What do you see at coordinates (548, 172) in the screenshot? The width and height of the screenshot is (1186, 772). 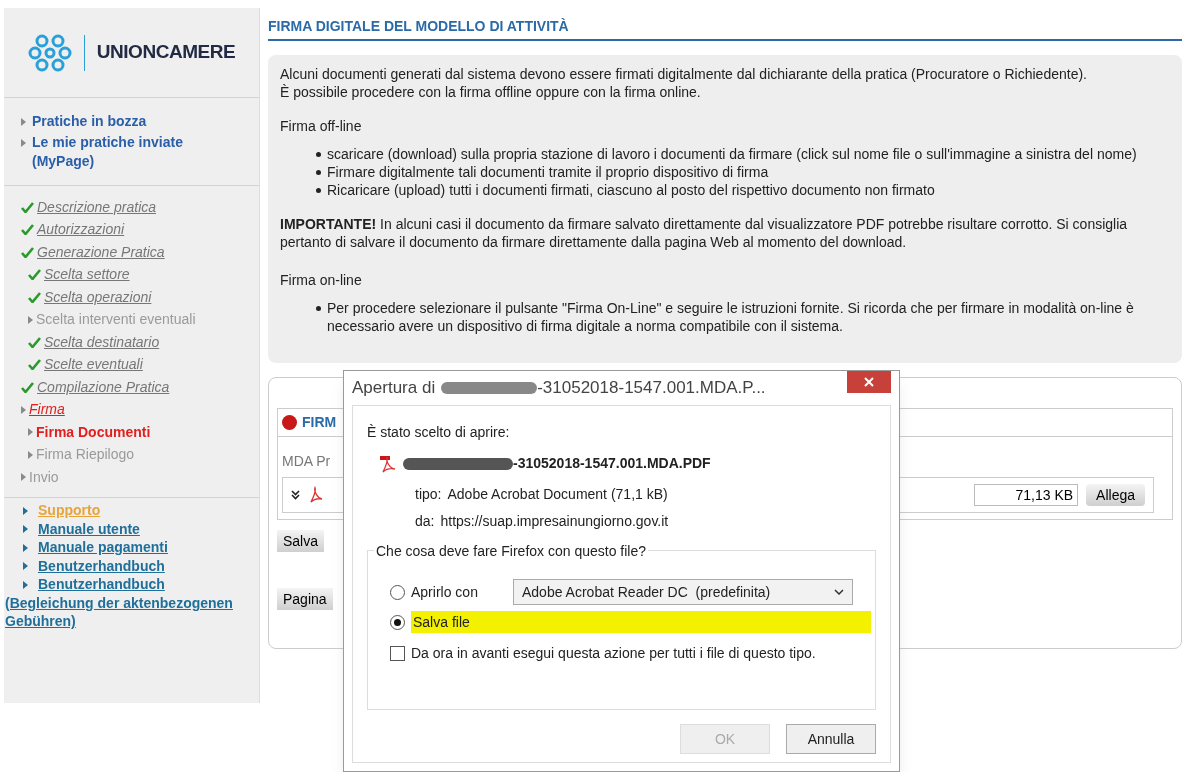 I see `step-text: Firmare digitalmente tali documenti tramite il proprio dispositivo di firma` at bounding box center [548, 172].